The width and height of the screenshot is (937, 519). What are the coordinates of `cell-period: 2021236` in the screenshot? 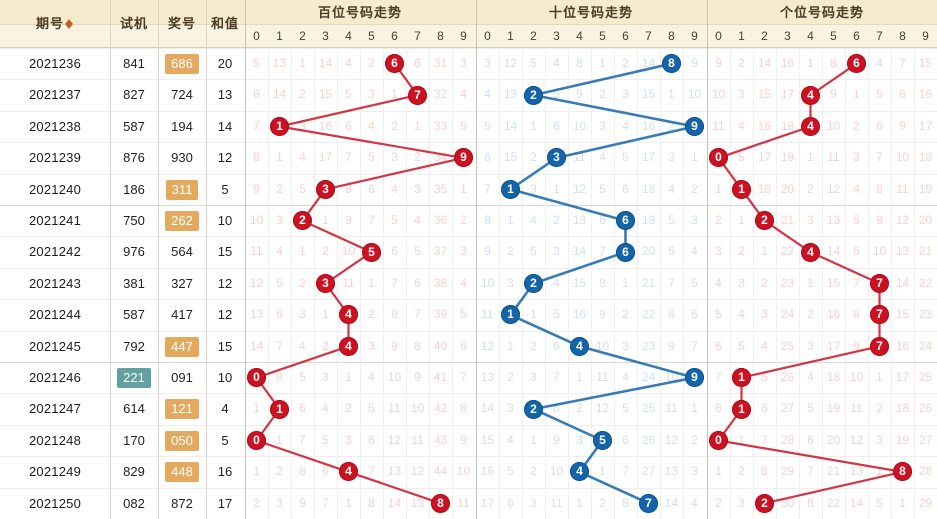 It's located at (55, 63).